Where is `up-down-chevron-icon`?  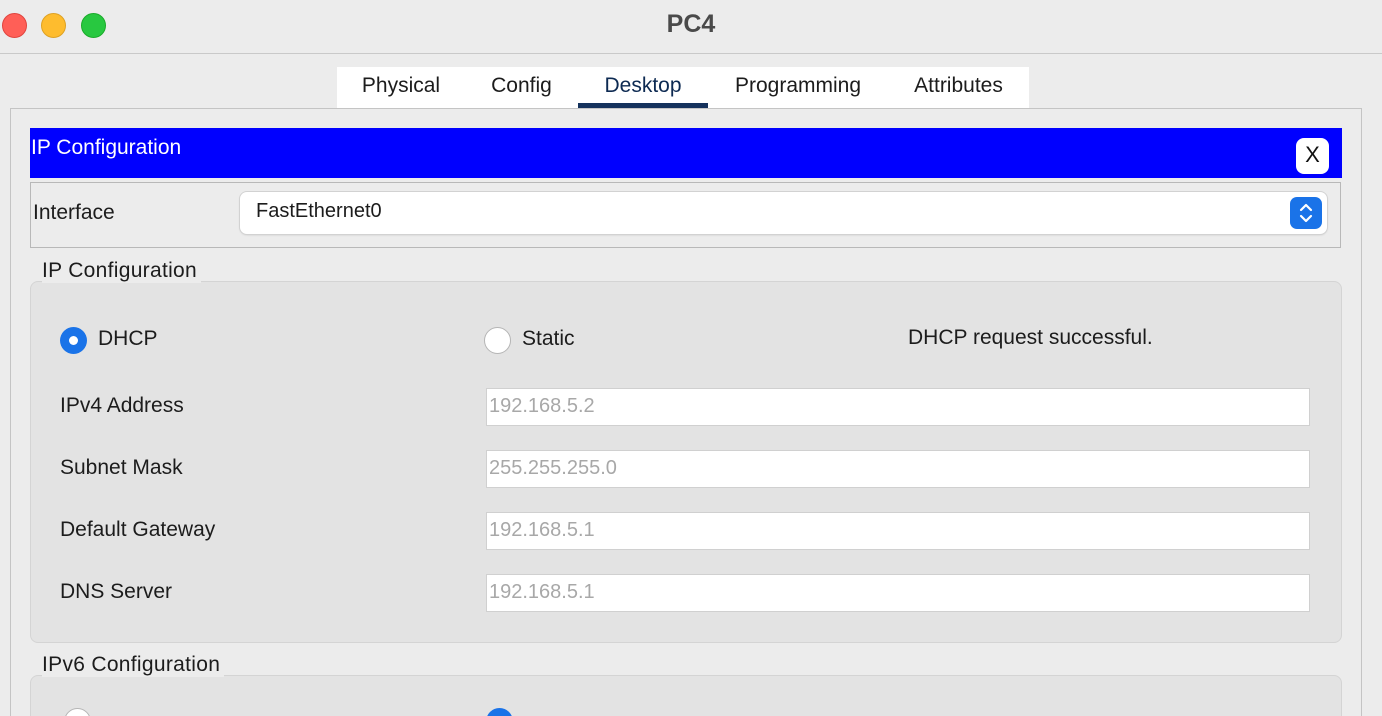 up-down-chevron-icon is located at coordinates (1306, 213).